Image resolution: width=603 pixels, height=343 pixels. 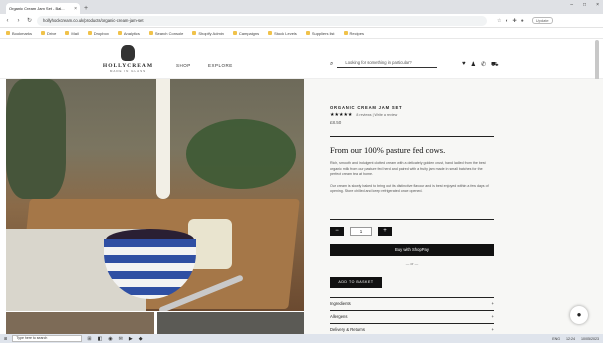 I want to click on window-controls: – □ ×, so click(x=584, y=5).